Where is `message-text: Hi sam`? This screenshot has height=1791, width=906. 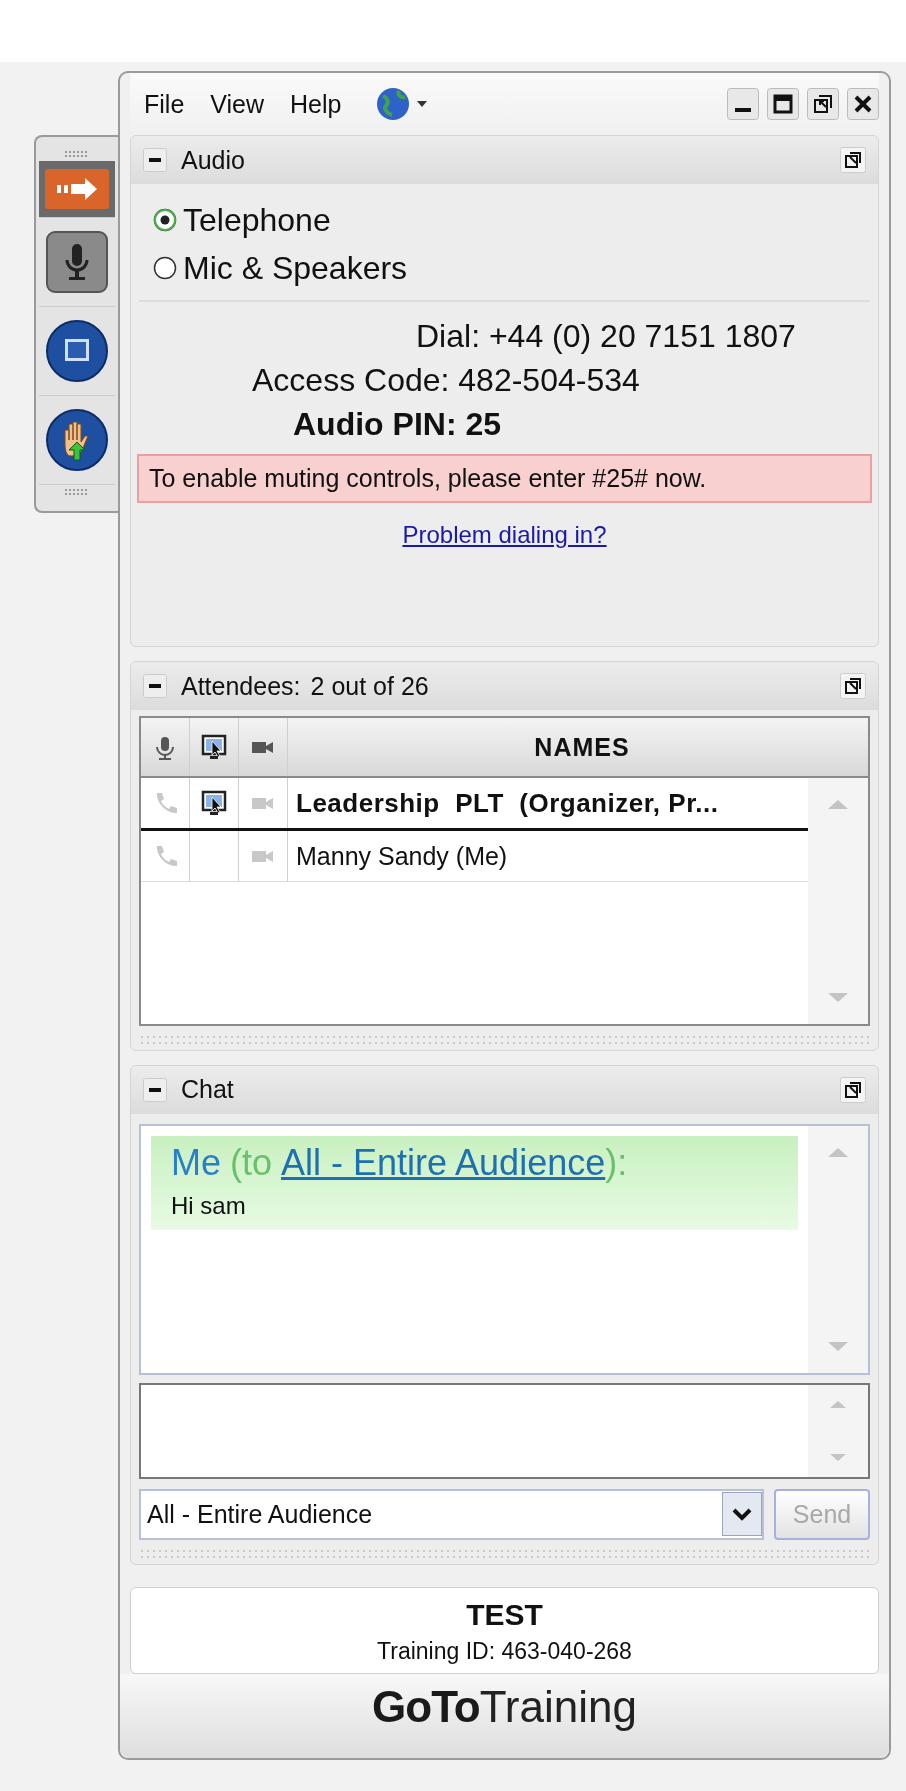
message-text: Hi sam is located at coordinates (209, 1205).